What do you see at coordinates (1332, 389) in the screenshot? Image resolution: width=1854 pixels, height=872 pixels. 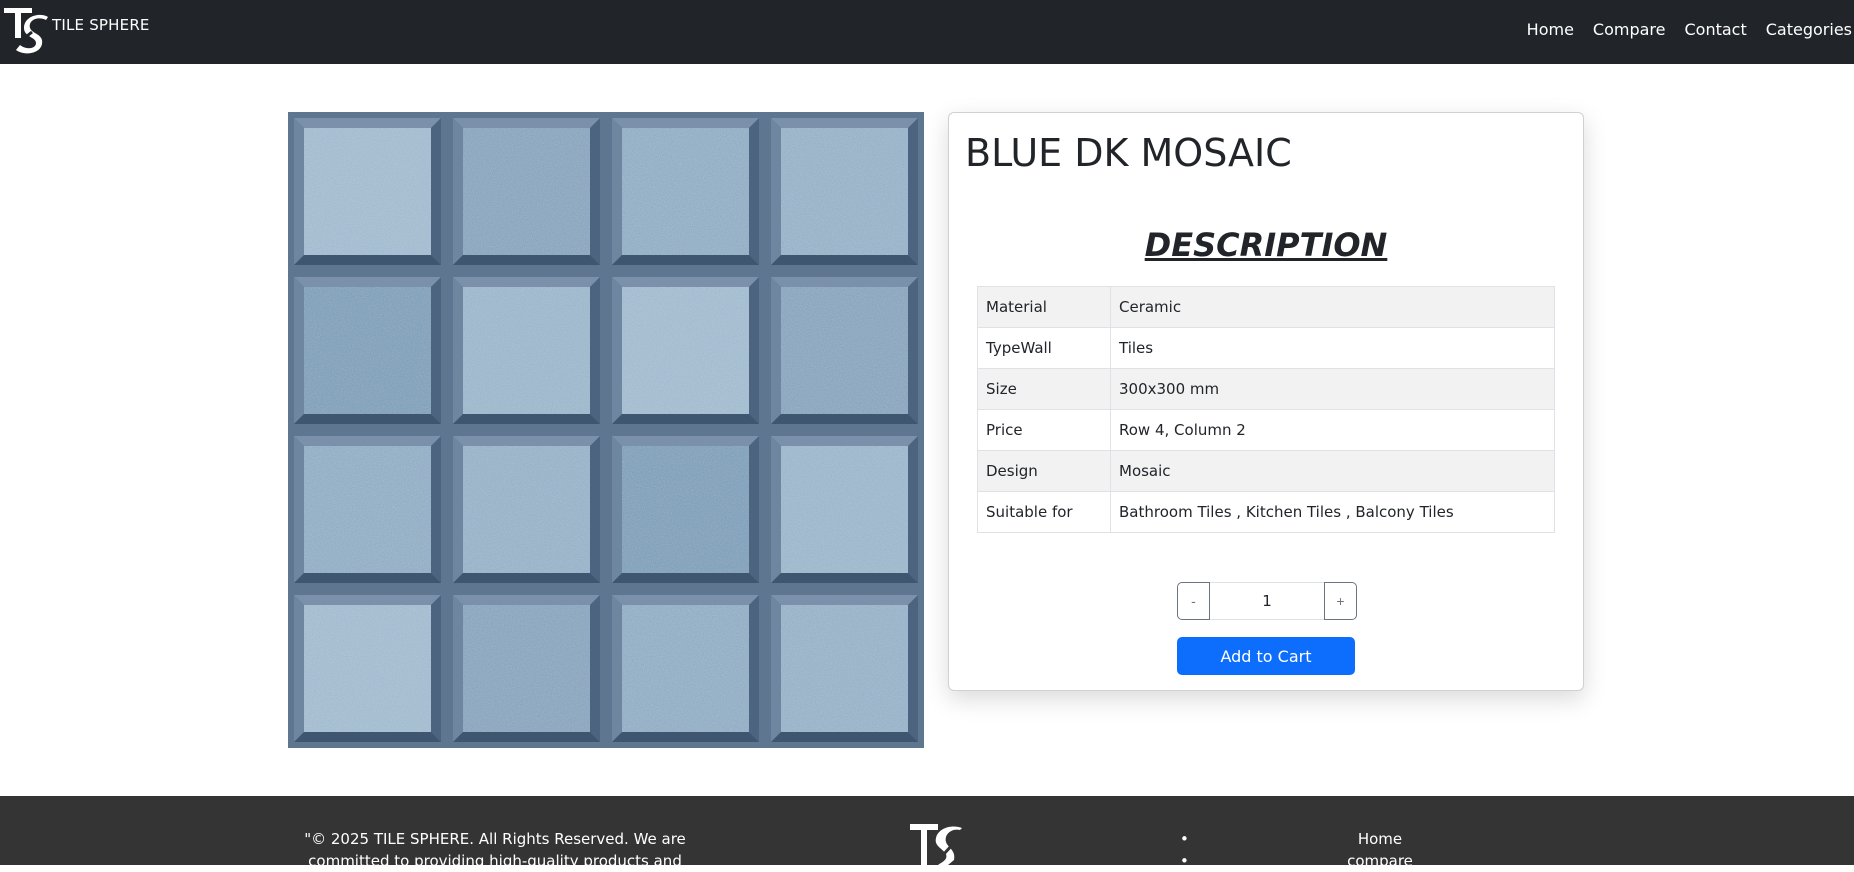 I see `spec-value: 300x300 mm` at bounding box center [1332, 389].